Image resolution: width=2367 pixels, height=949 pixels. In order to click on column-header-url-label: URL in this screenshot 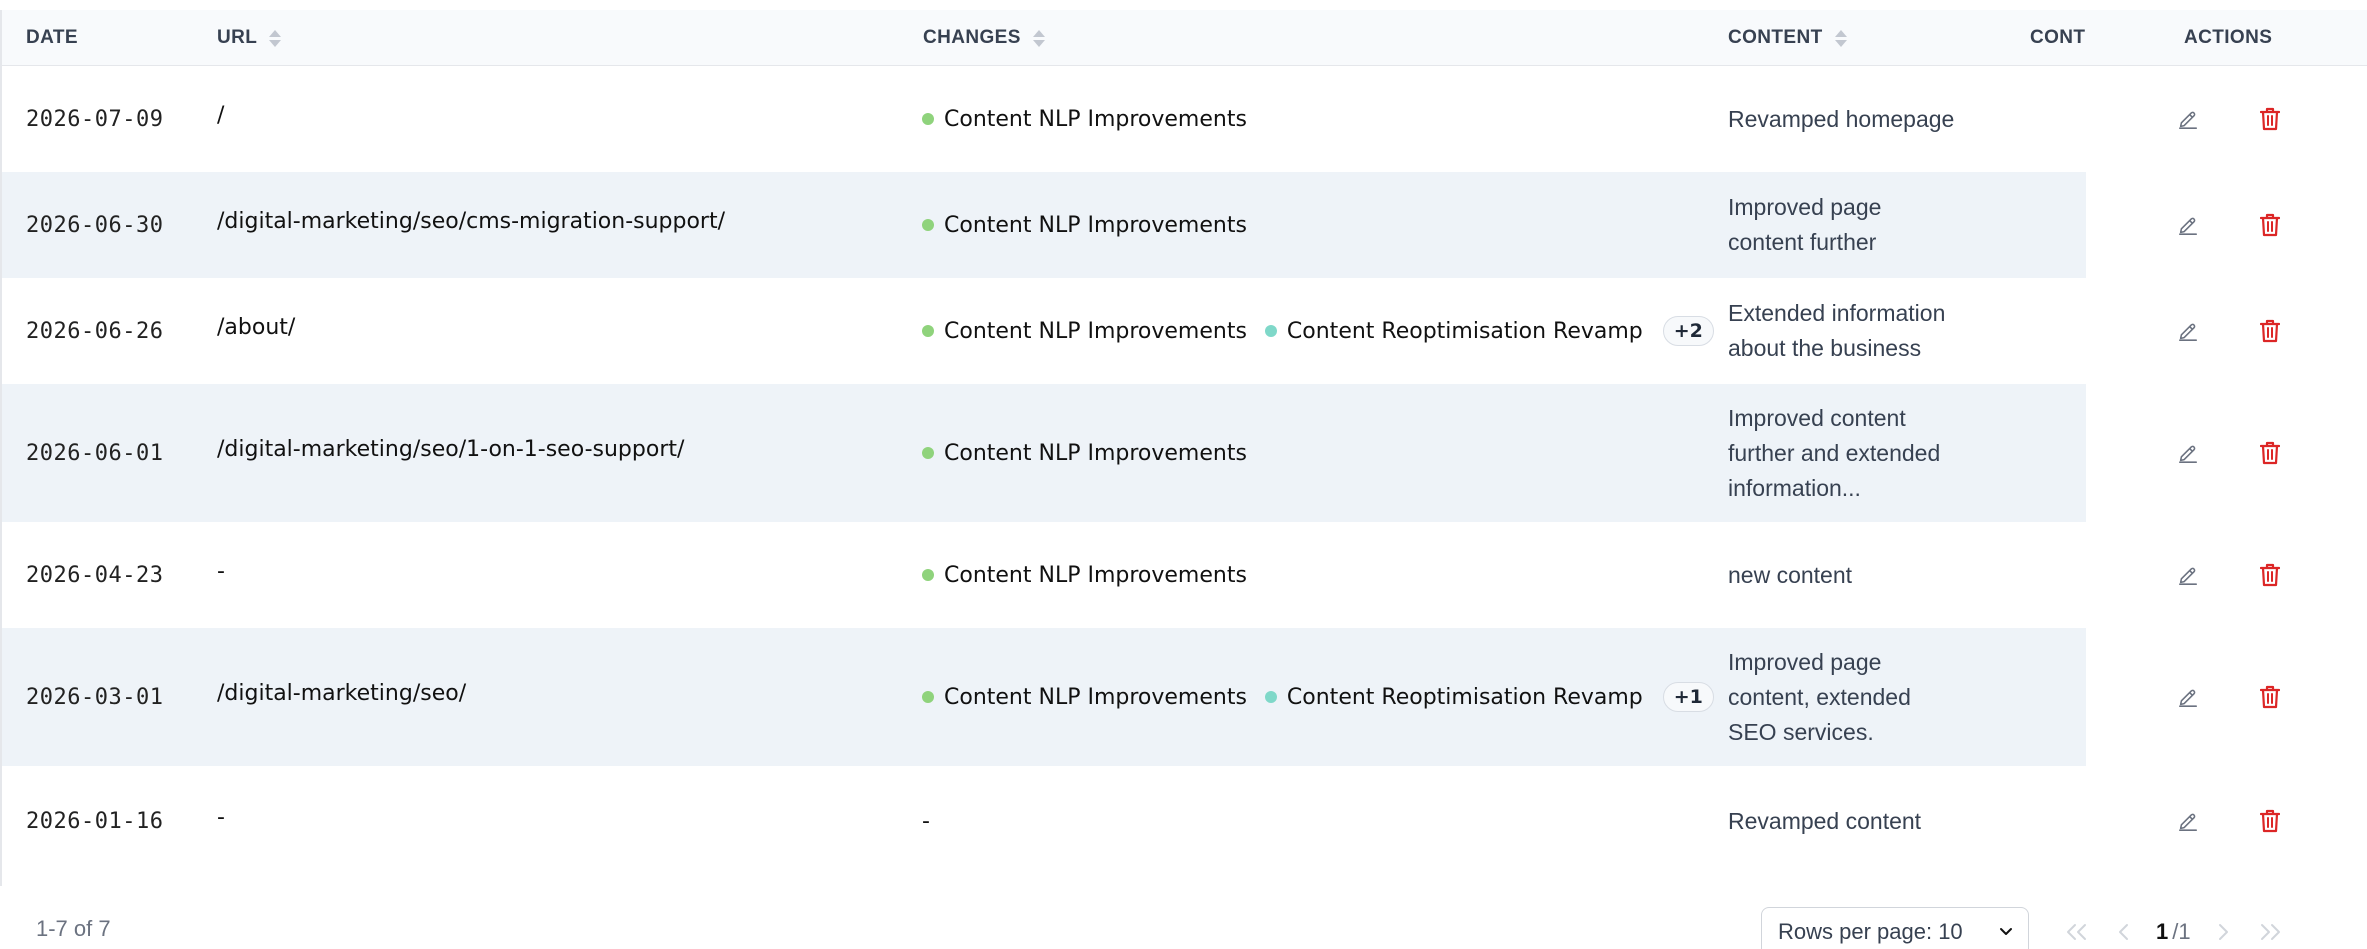, I will do `click(237, 37)`.